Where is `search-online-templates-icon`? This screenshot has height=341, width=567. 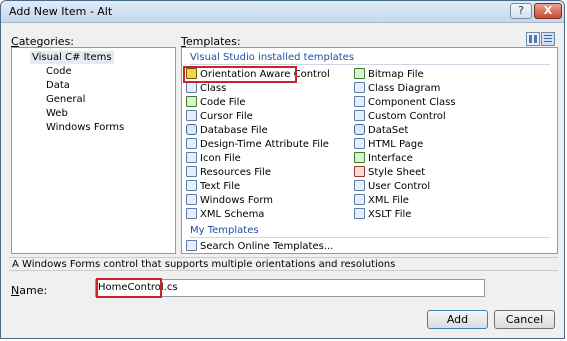 search-online-templates-icon is located at coordinates (191, 245).